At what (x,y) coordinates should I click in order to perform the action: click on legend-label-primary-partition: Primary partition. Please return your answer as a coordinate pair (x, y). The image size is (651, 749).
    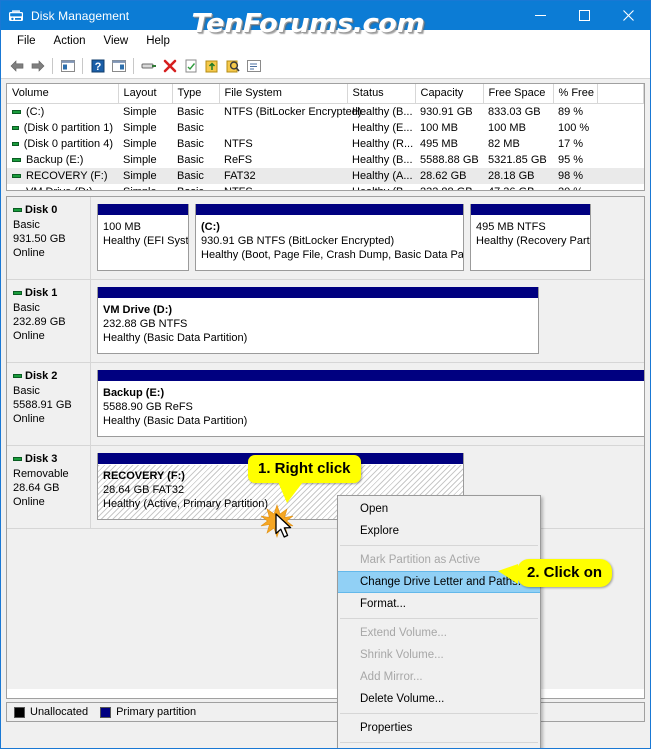
    Looking at the image, I should click on (156, 712).